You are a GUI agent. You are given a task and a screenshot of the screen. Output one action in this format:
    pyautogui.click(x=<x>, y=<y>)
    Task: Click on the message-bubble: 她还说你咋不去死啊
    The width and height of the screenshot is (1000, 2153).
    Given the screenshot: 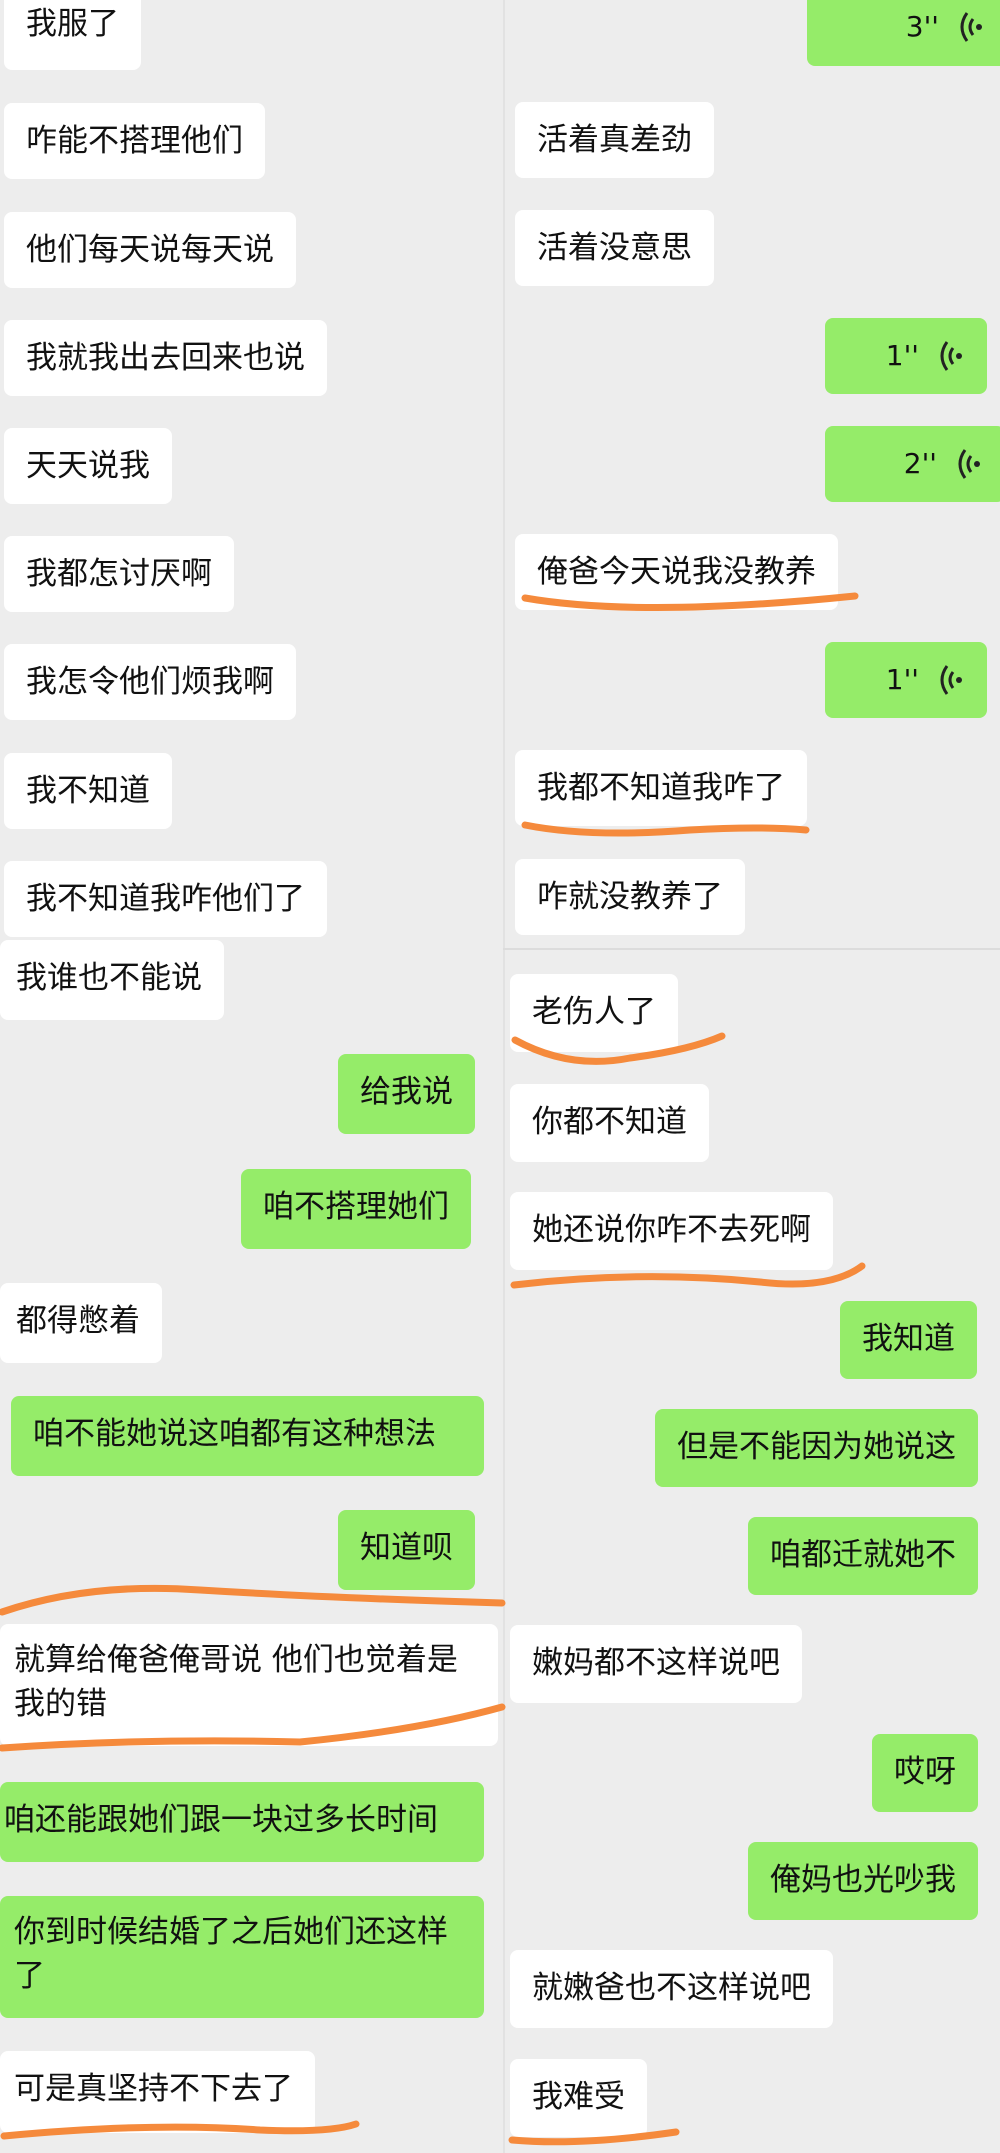 What is the action you would take?
    pyautogui.click(x=671, y=1231)
    